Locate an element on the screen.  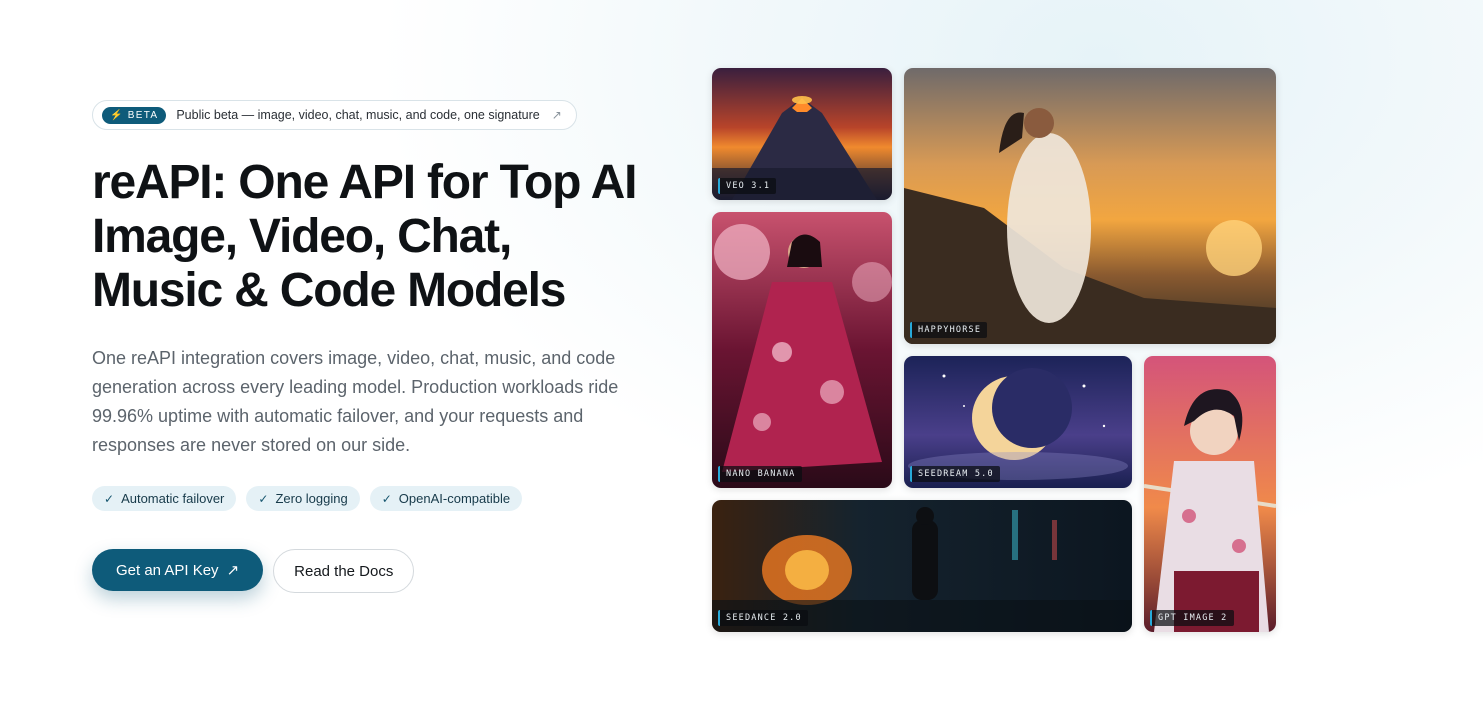
feature-chip-zero-logging: ✓ Zero logging is located at coordinates (303, 498).